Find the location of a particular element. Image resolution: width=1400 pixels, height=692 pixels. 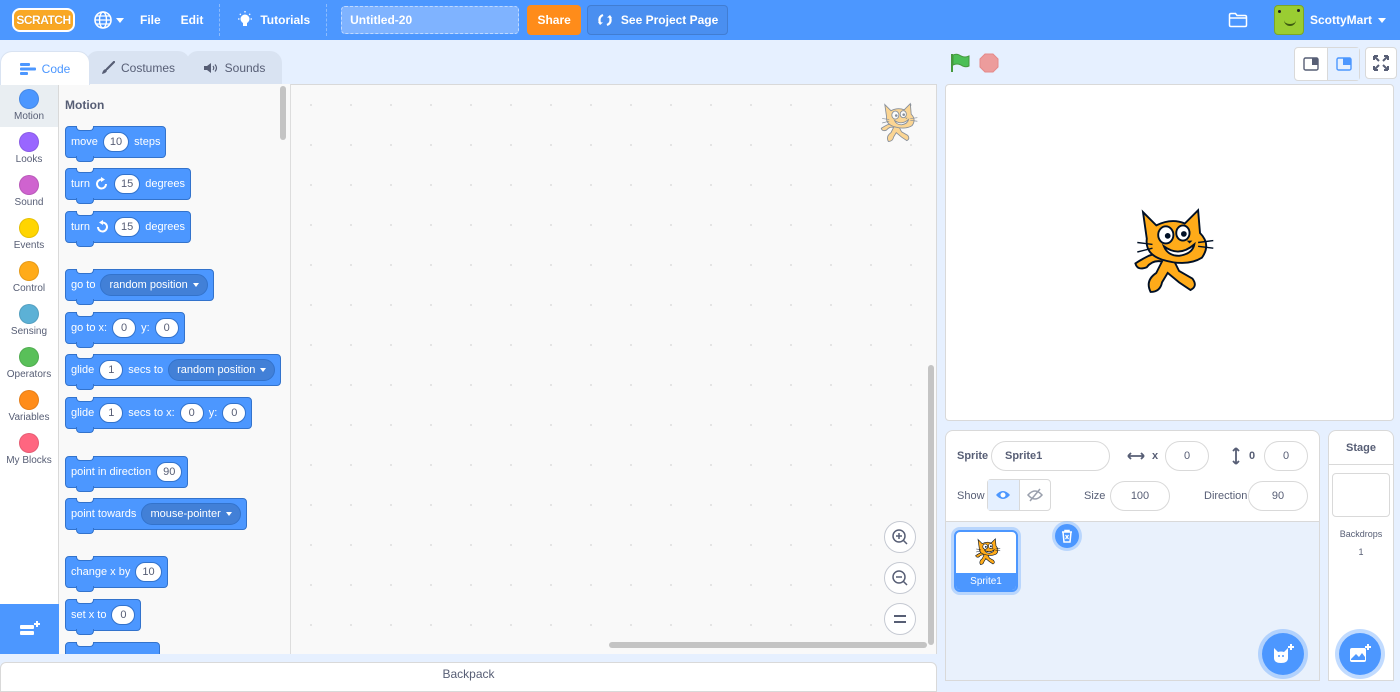

tutorials-button: Tutorials is located at coordinates (273, 20).